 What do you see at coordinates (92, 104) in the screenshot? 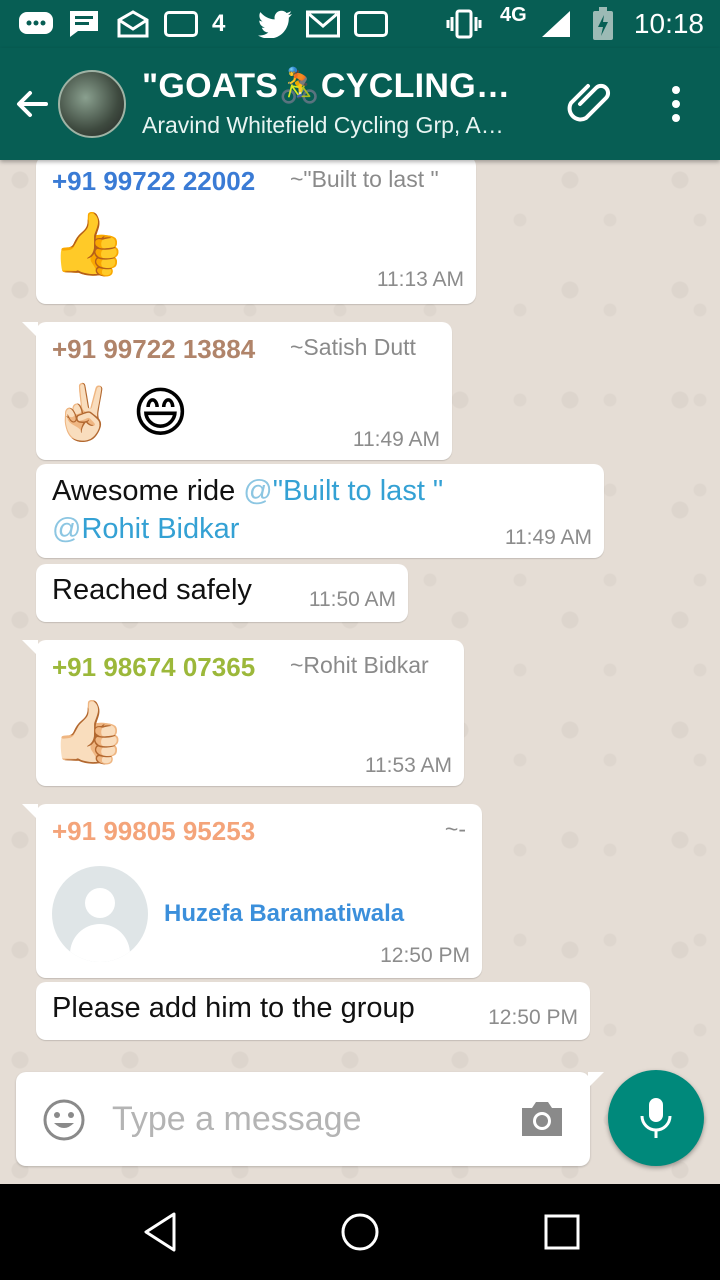
I see `group-avatar` at bounding box center [92, 104].